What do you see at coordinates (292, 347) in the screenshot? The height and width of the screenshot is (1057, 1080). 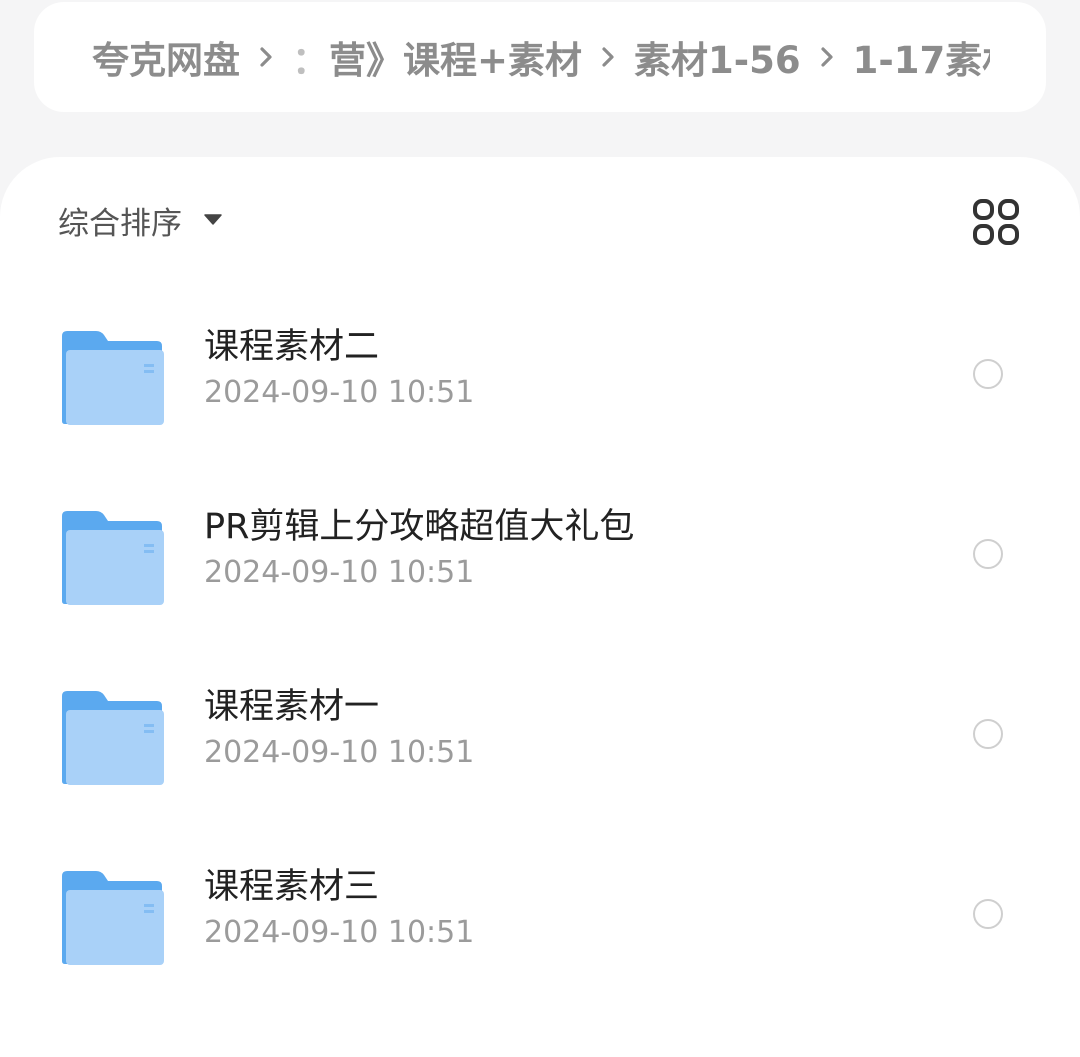 I see `file-name: 课程素材二` at bounding box center [292, 347].